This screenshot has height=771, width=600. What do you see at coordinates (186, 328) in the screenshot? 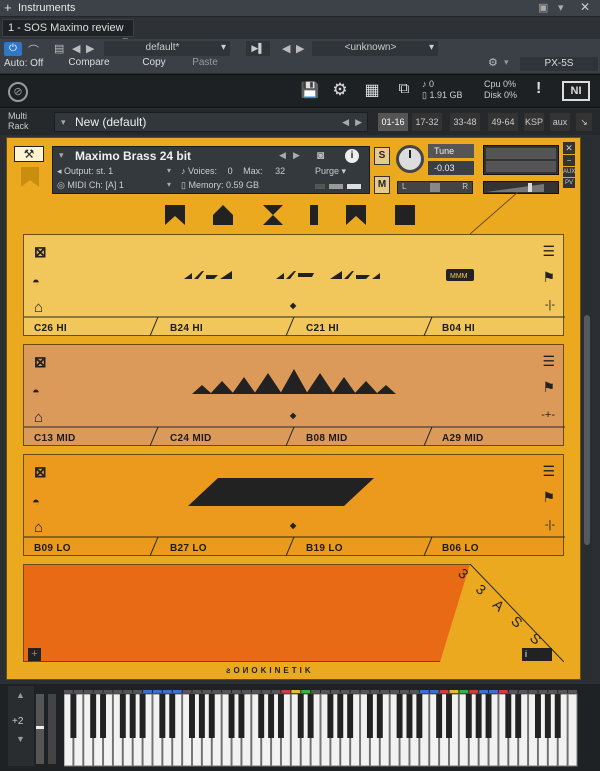
I see `zone-label: B24 HI` at bounding box center [186, 328].